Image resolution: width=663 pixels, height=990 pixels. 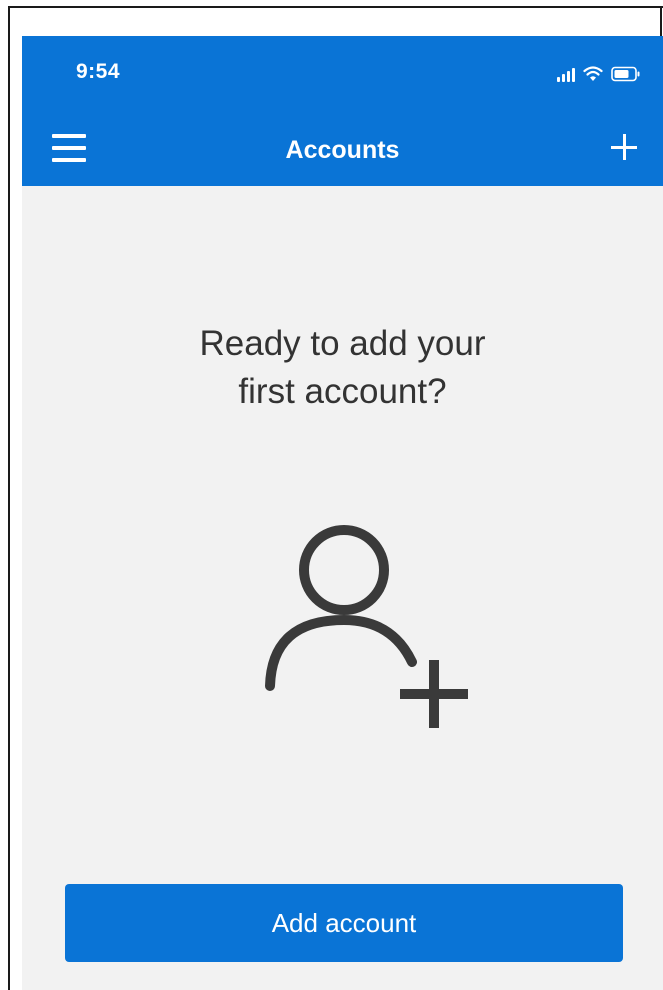 What do you see at coordinates (344, 923) in the screenshot?
I see `add-account-button: Add account` at bounding box center [344, 923].